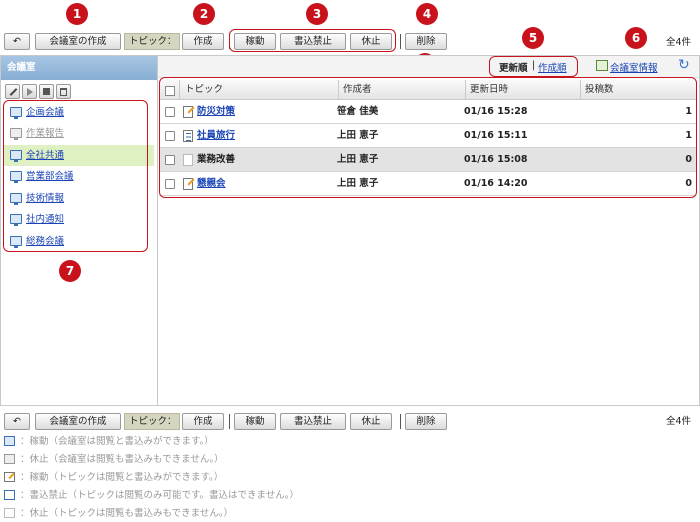 The height and width of the screenshot is (522, 700). I want to click on callout-2: 2, so click(204, 14).